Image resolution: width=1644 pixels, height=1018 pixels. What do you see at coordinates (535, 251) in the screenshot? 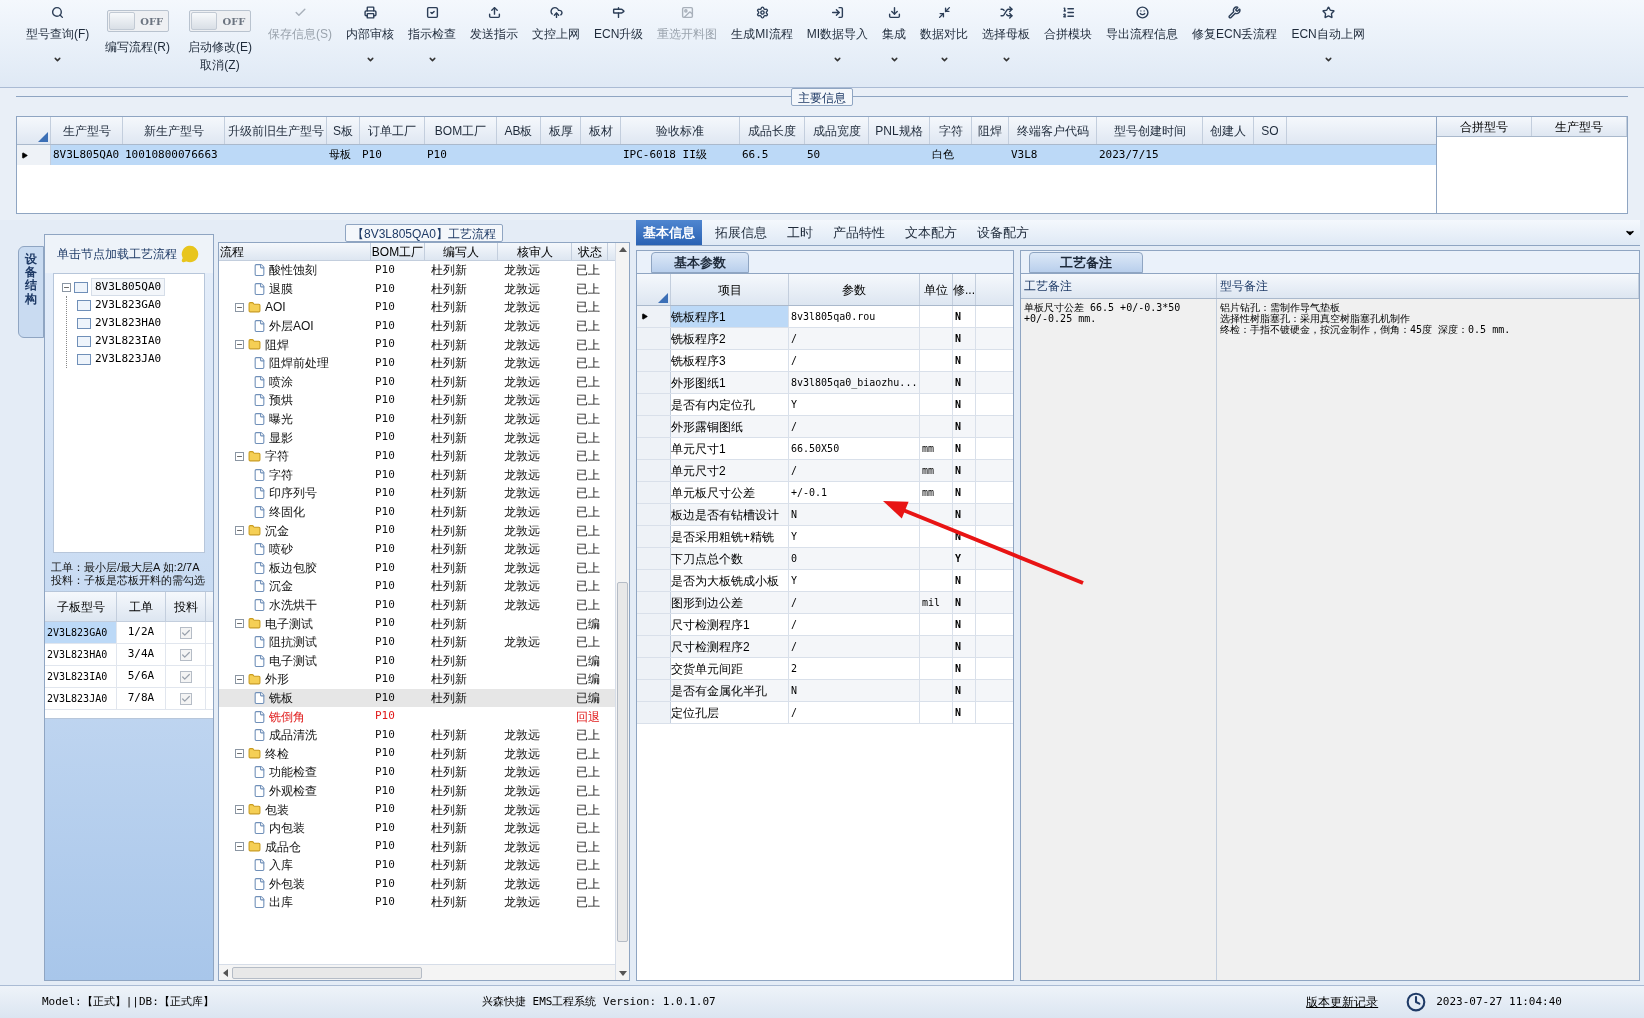
I see `column-header: 核审人` at bounding box center [535, 251].